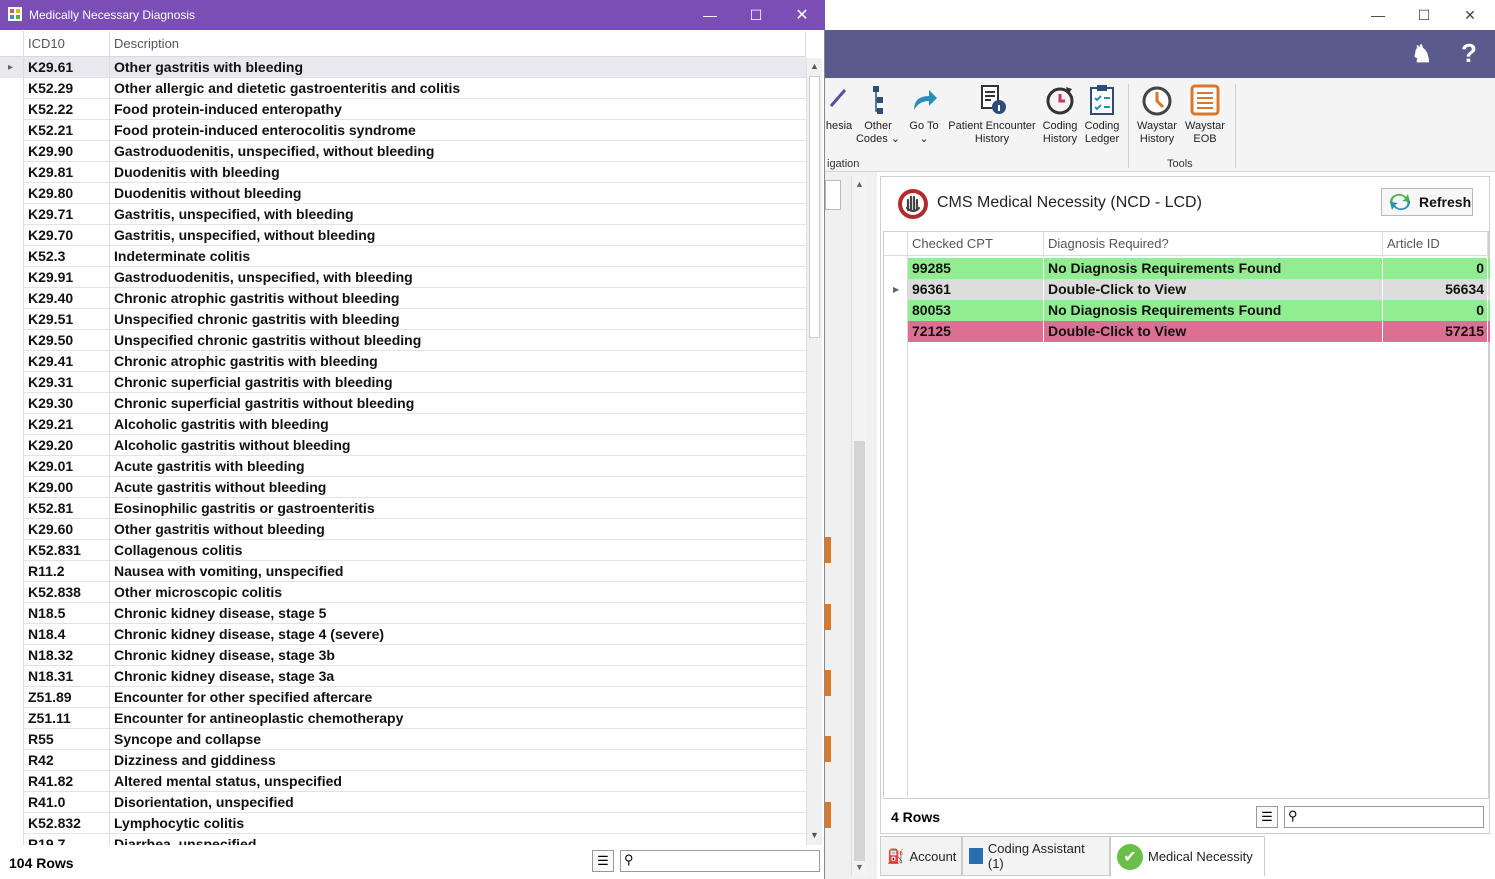 Image resolution: width=1495 pixels, height=879 pixels. What do you see at coordinates (403, 256) in the screenshot?
I see `table-row: K52.3 Indeterminate colitis` at bounding box center [403, 256].